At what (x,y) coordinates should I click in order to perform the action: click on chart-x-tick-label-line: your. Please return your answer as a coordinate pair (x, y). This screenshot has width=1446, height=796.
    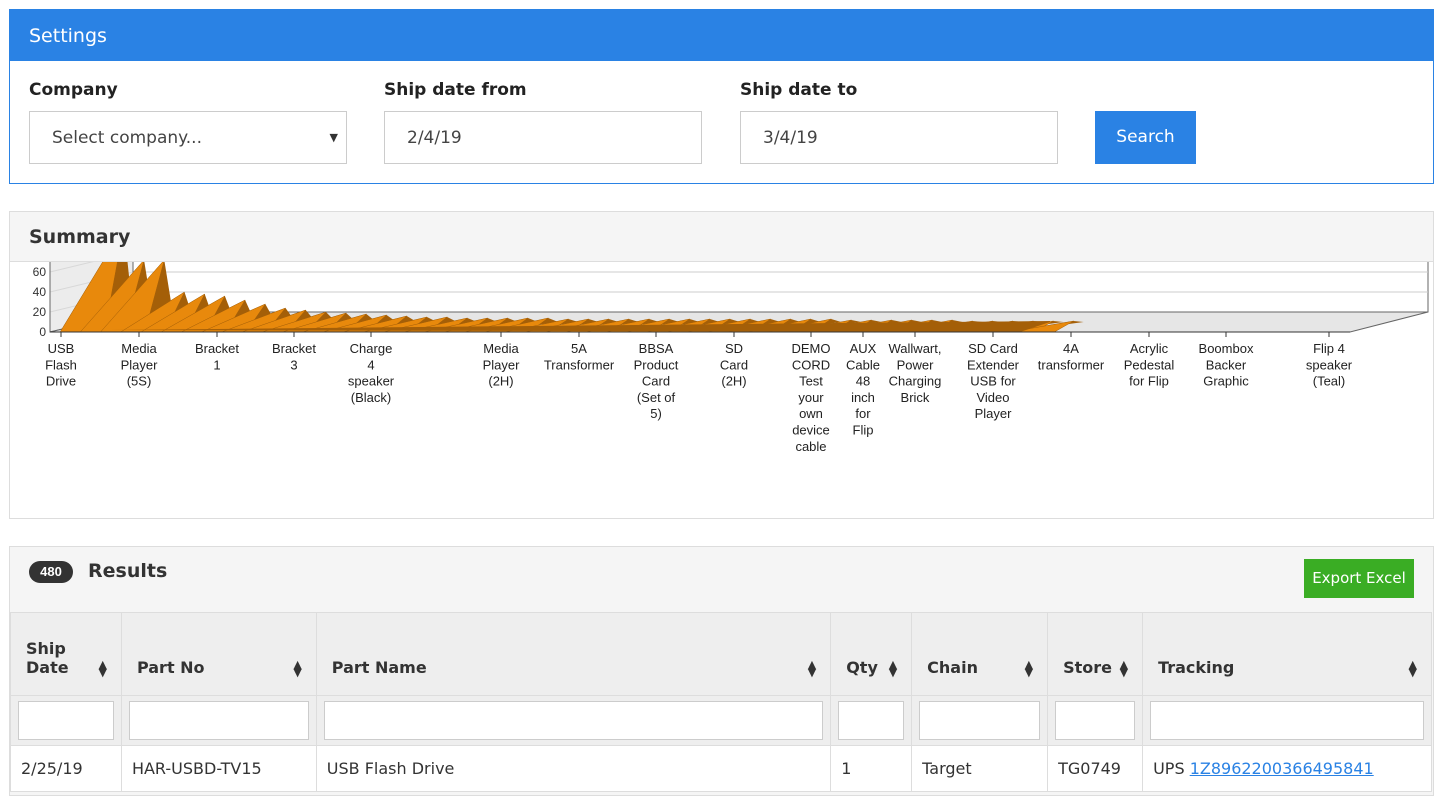
    Looking at the image, I should click on (811, 397).